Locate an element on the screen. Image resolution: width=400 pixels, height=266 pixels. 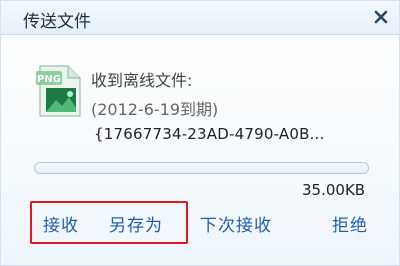
save-as-button: 另存为 is located at coordinates (136, 223).